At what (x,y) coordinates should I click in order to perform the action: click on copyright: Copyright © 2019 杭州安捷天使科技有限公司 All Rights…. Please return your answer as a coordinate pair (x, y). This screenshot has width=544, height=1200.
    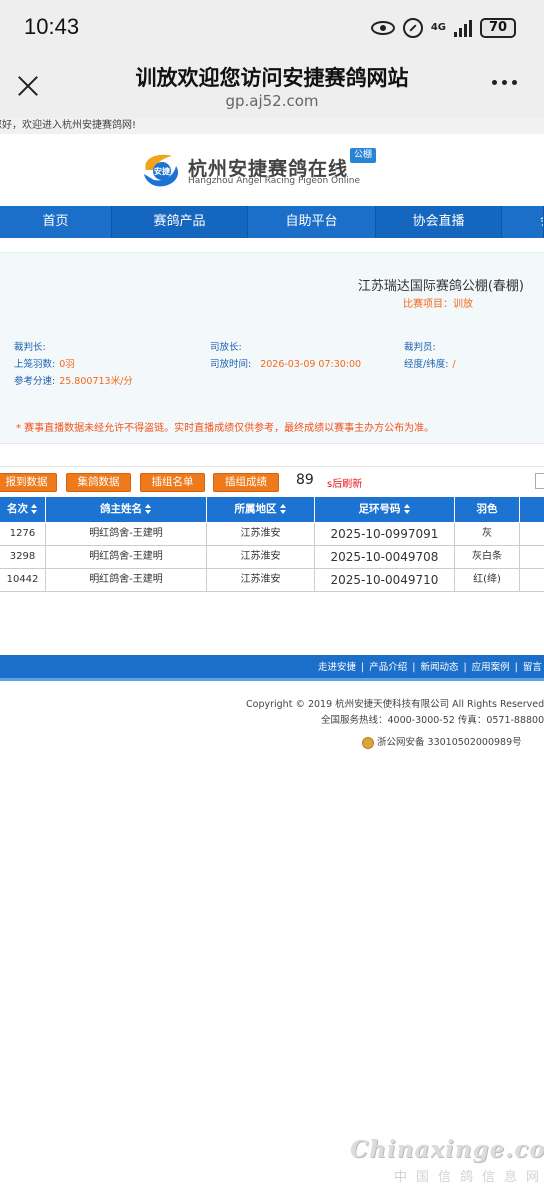
    Looking at the image, I should click on (395, 704).